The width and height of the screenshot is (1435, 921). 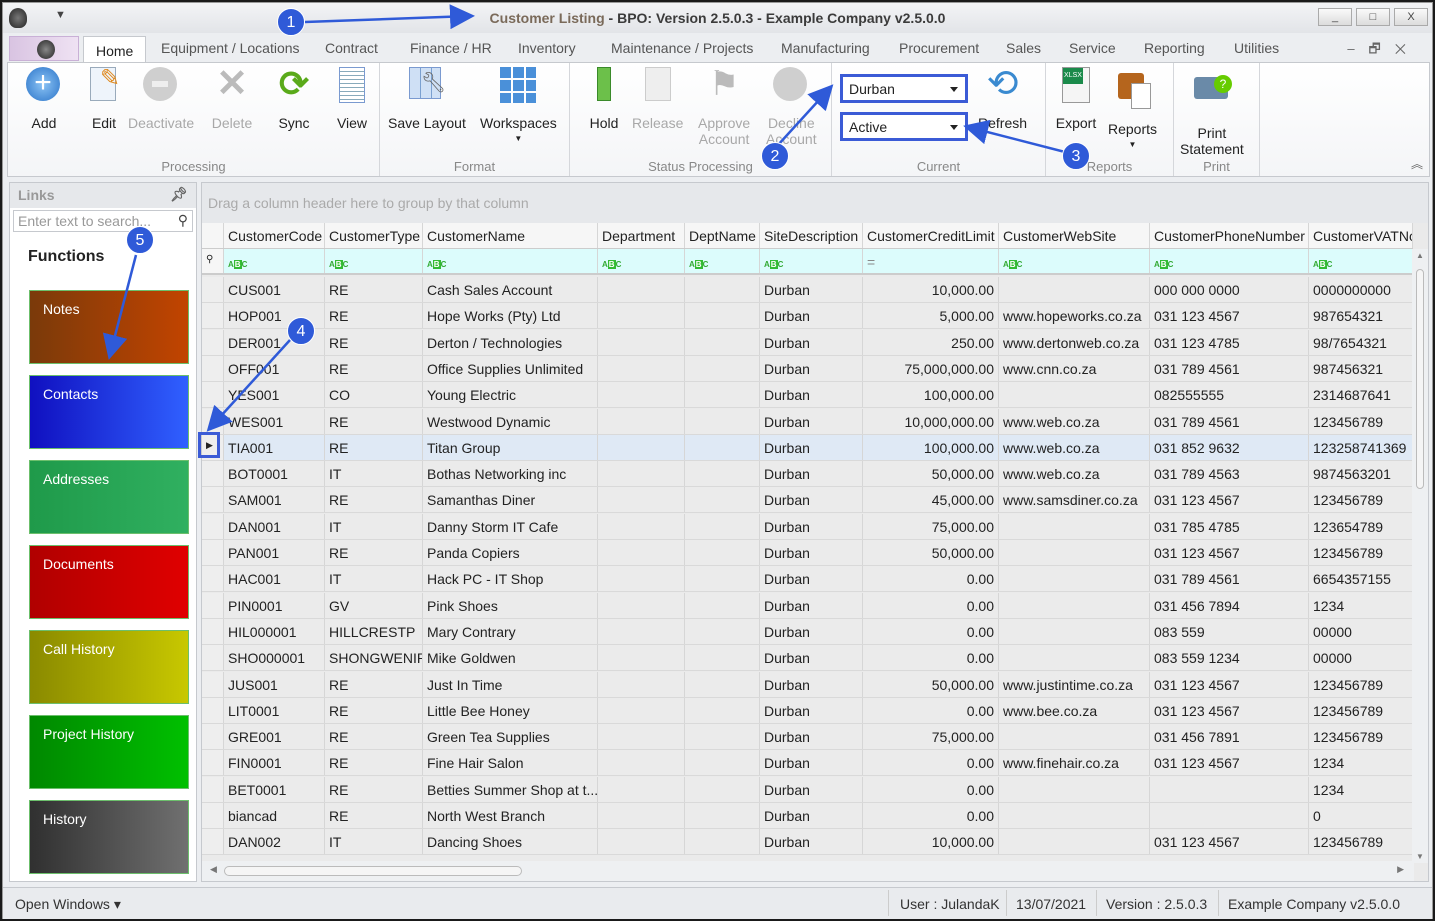 What do you see at coordinates (44, 48) in the screenshot?
I see `application-menu-button` at bounding box center [44, 48].